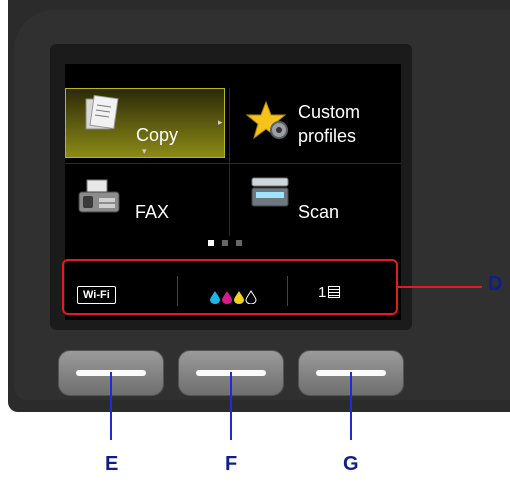 The width and height of the screenshot is (510, 485). Describe the element at coordinates (220, 122) in the screenshot. I see `chevron-right-icon: ▸` at that location.